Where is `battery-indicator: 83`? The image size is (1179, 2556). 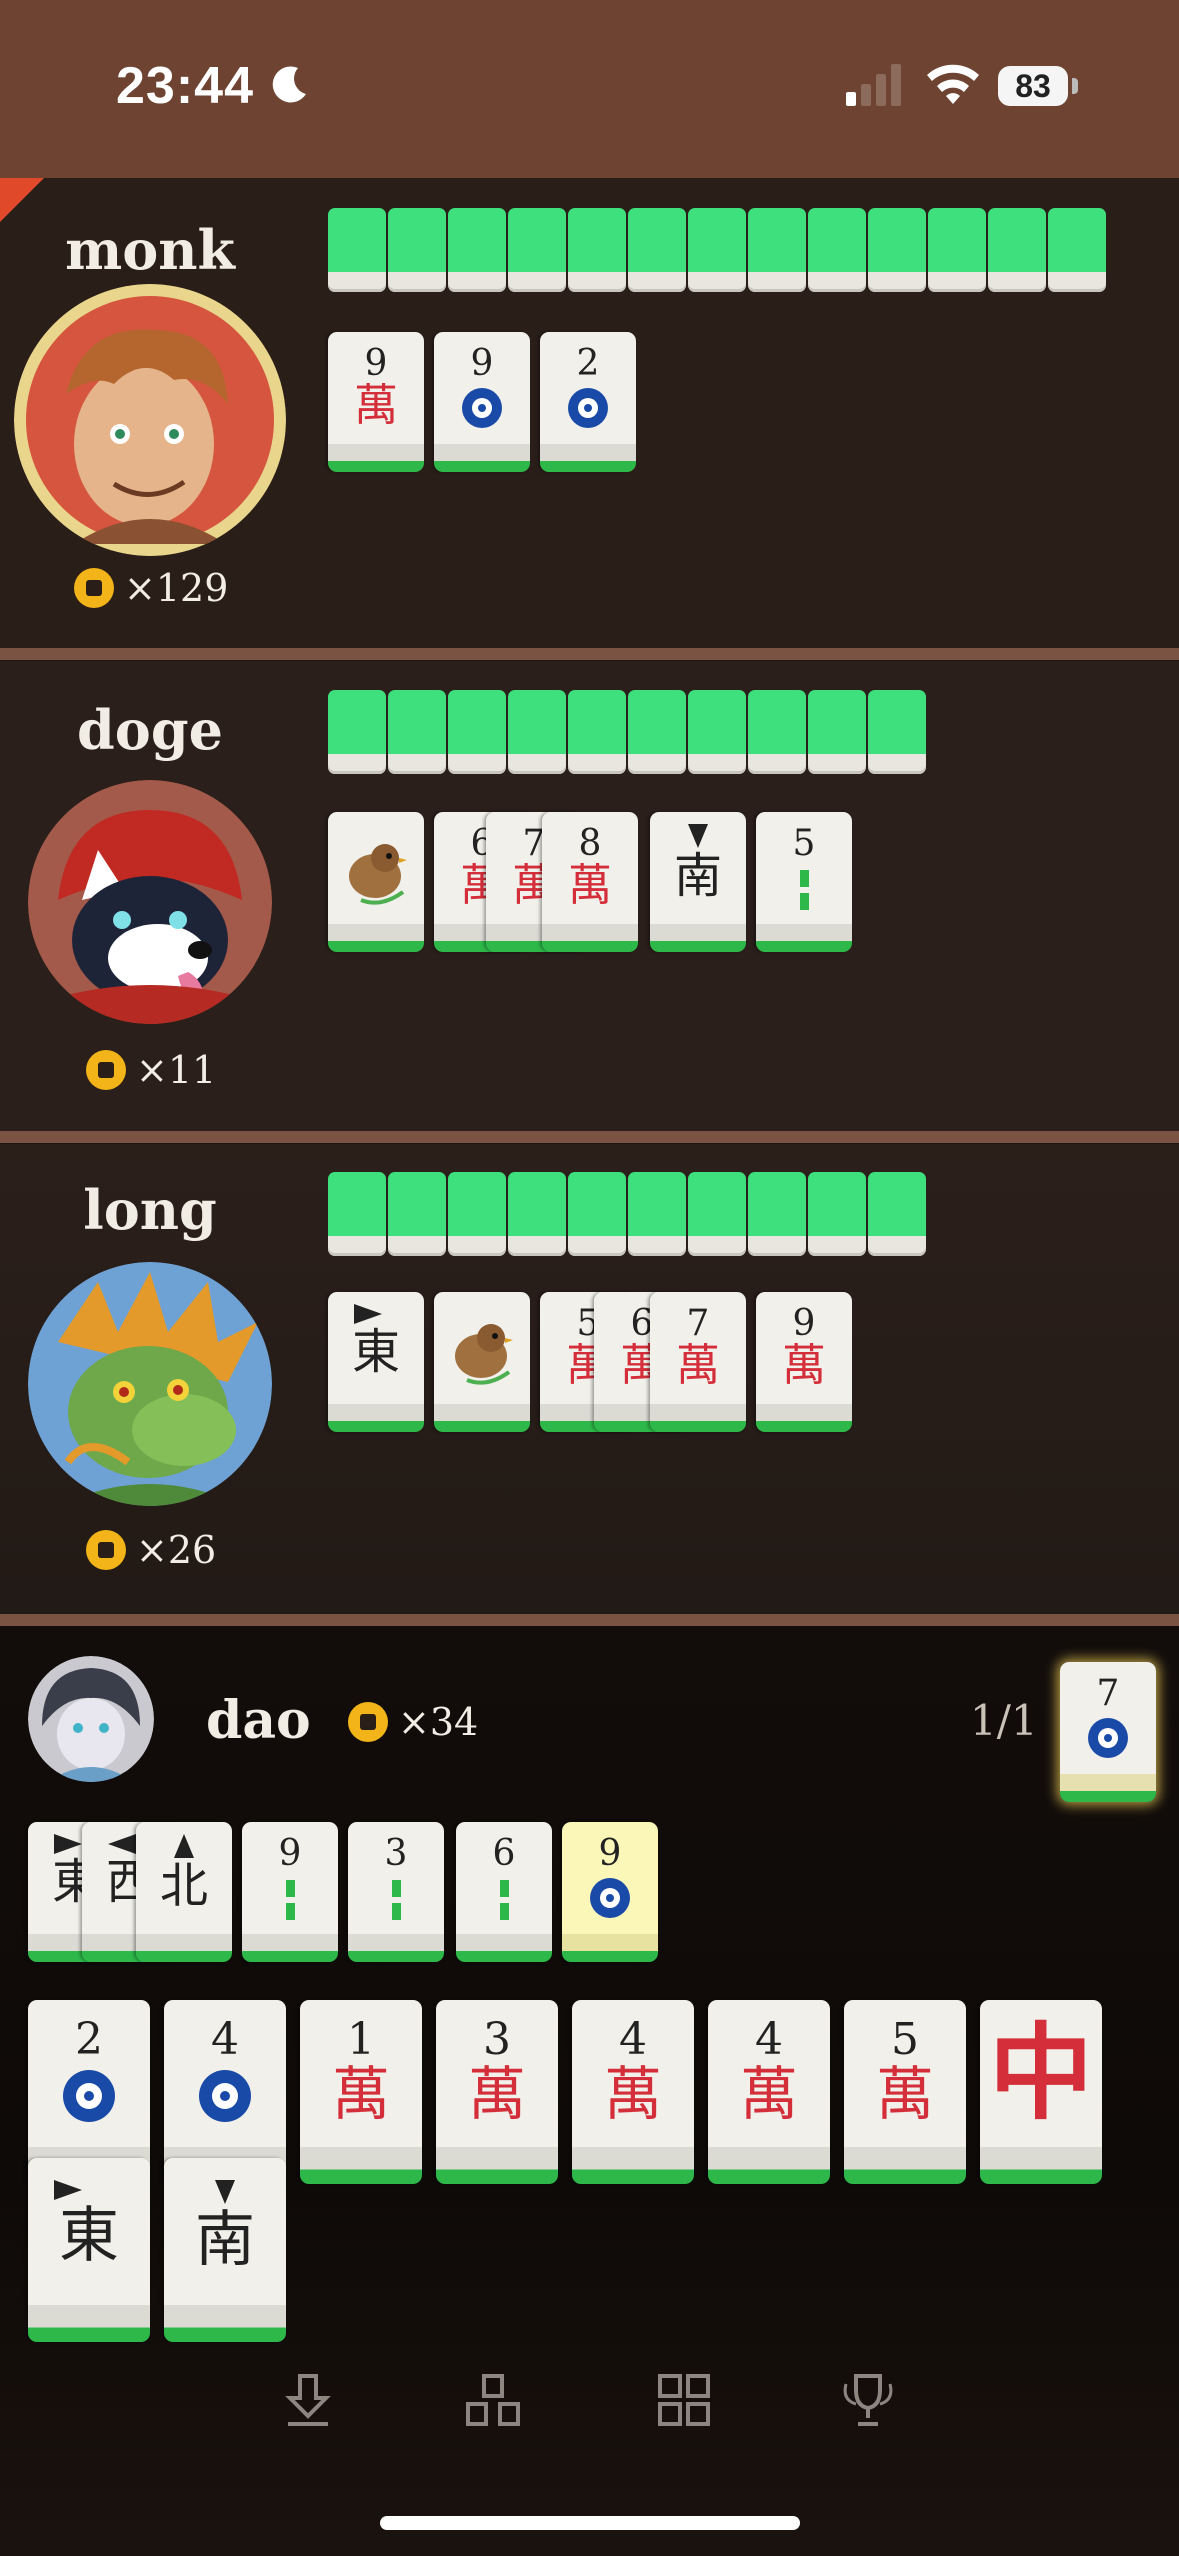
battery-indicator: 83 is located at coordinates (1033, 86).